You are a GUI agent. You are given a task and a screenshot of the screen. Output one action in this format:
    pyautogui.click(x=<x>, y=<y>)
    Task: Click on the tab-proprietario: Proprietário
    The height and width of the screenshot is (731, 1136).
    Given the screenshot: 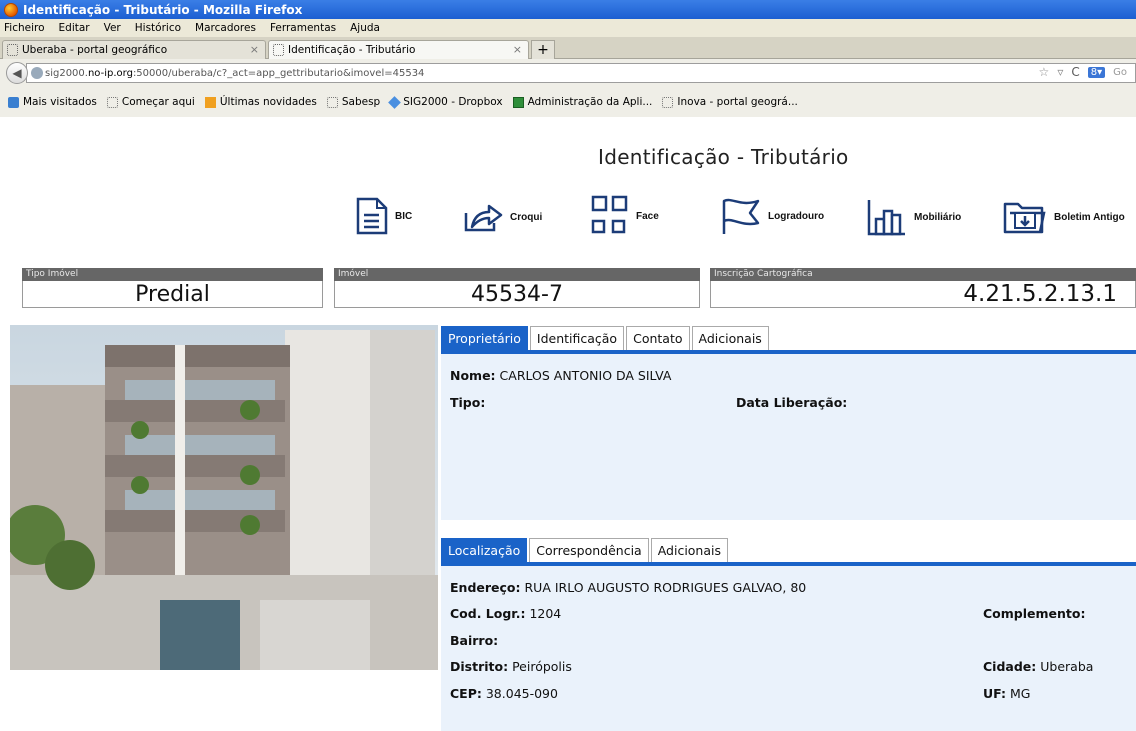 What is the action you would take?
    pyautogui.click(x=484, y=338)
    